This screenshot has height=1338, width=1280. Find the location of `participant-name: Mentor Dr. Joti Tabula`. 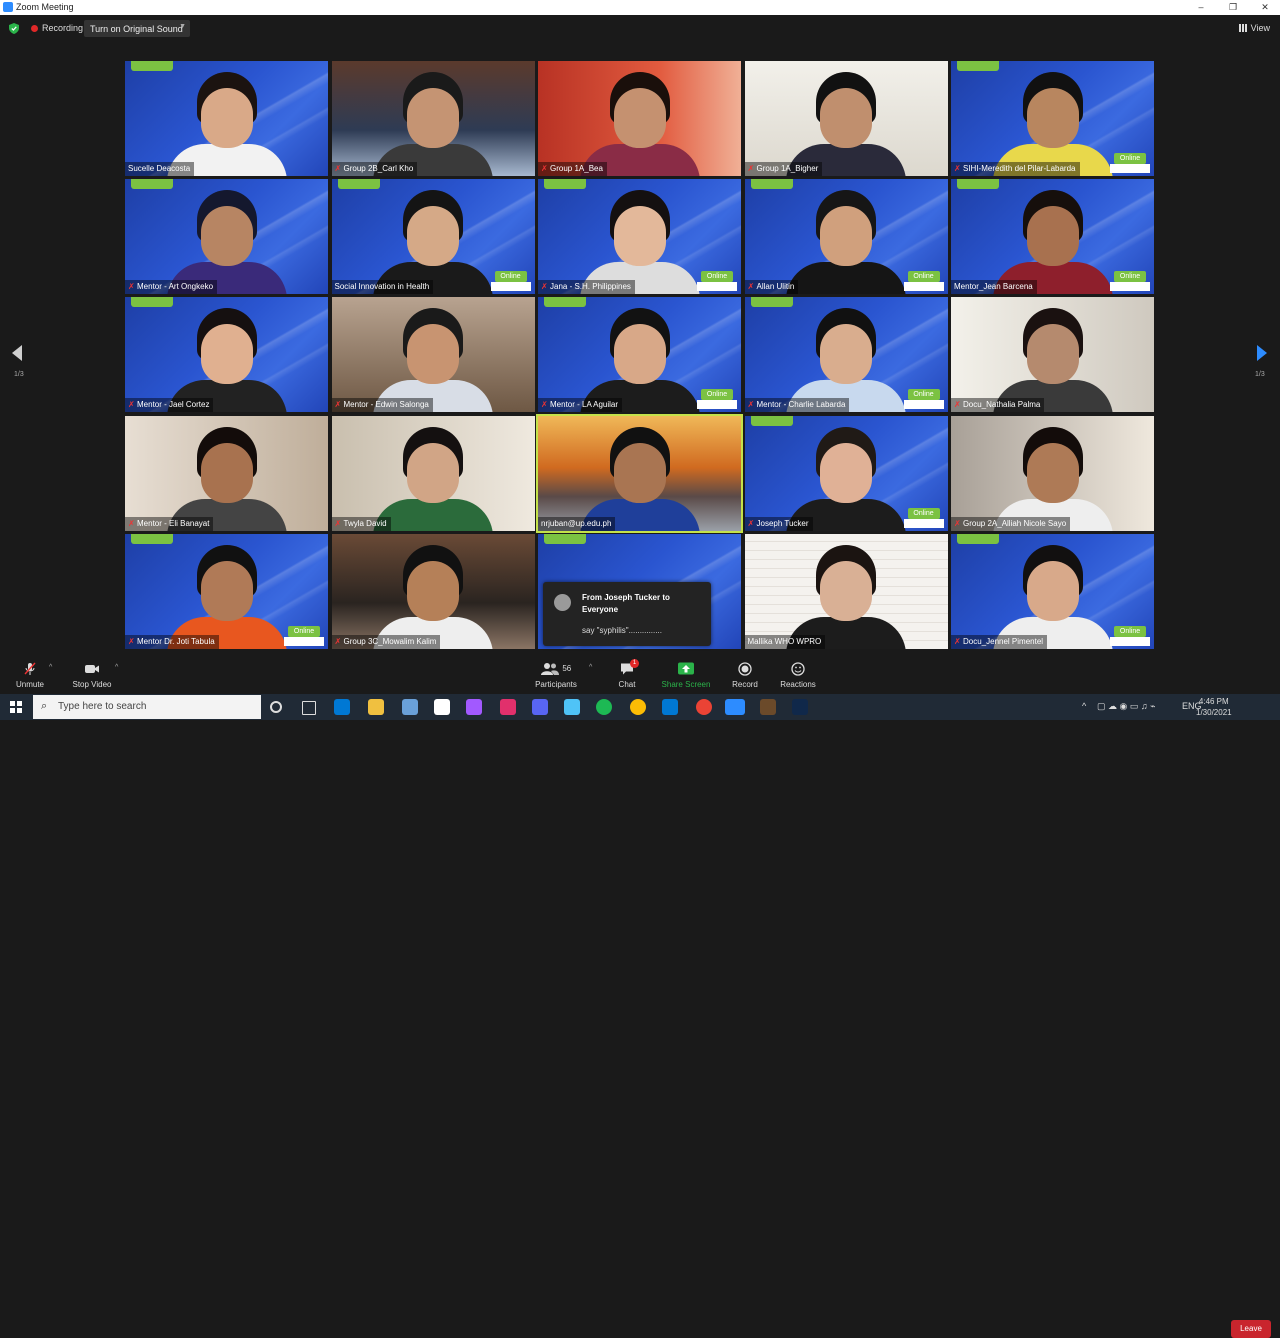

participant-name: Mentor Dr. Joti Tabula is located at coordinates (176, 641).